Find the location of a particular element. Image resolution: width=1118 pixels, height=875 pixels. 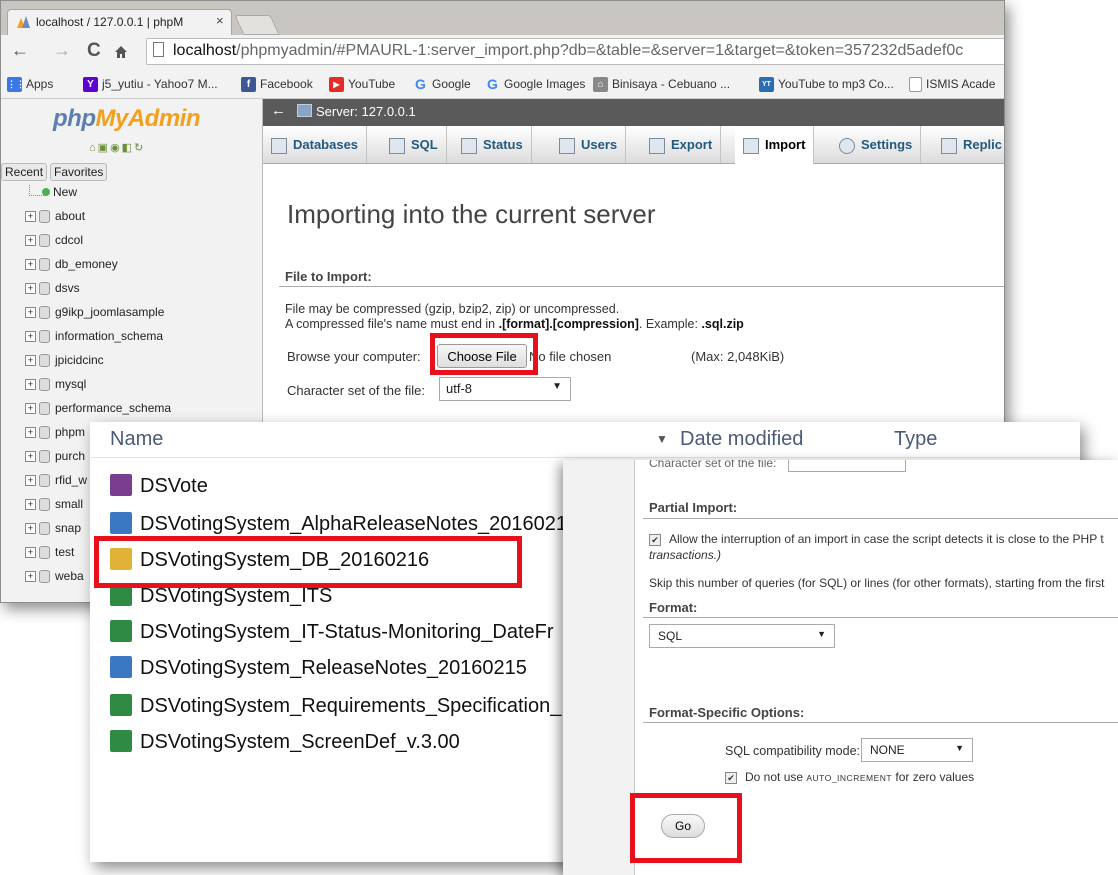

help-icon: ◉ is located at coordinates (116, 148).